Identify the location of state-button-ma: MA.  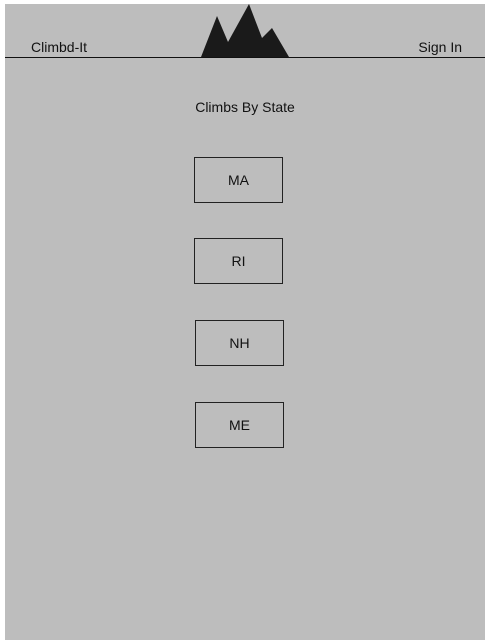
(238, 180).